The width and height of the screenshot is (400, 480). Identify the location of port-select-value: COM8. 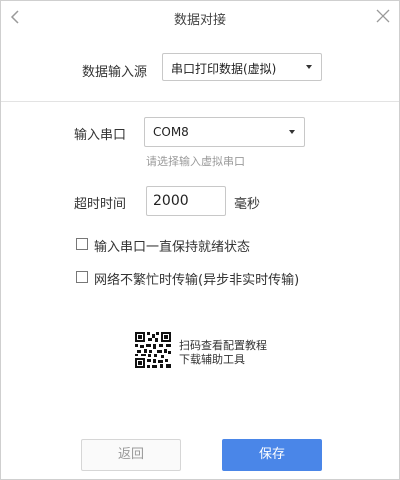
(171, 132).